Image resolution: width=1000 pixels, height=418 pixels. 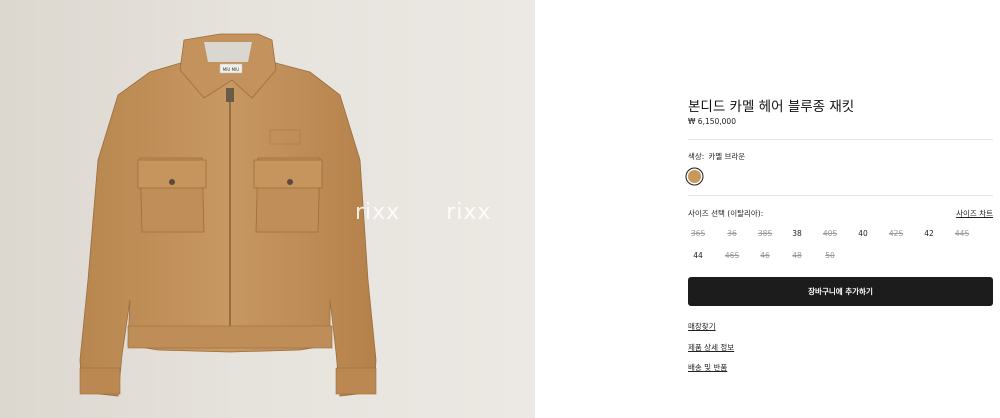 What do you see at coordinates (974, 213) in the screenshot?
I see `size-chart-link: 사이즈 차트` at bounding box center [974, 213].